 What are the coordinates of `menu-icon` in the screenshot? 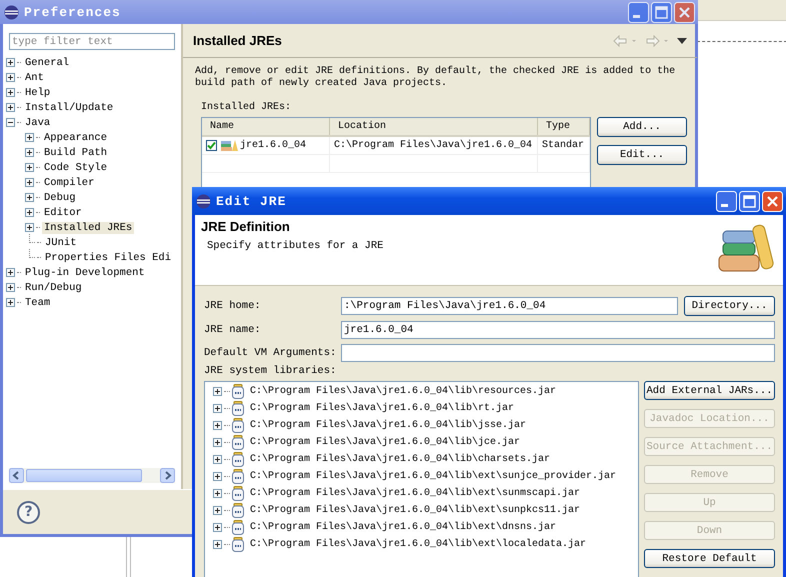 It's located at (682, 41).